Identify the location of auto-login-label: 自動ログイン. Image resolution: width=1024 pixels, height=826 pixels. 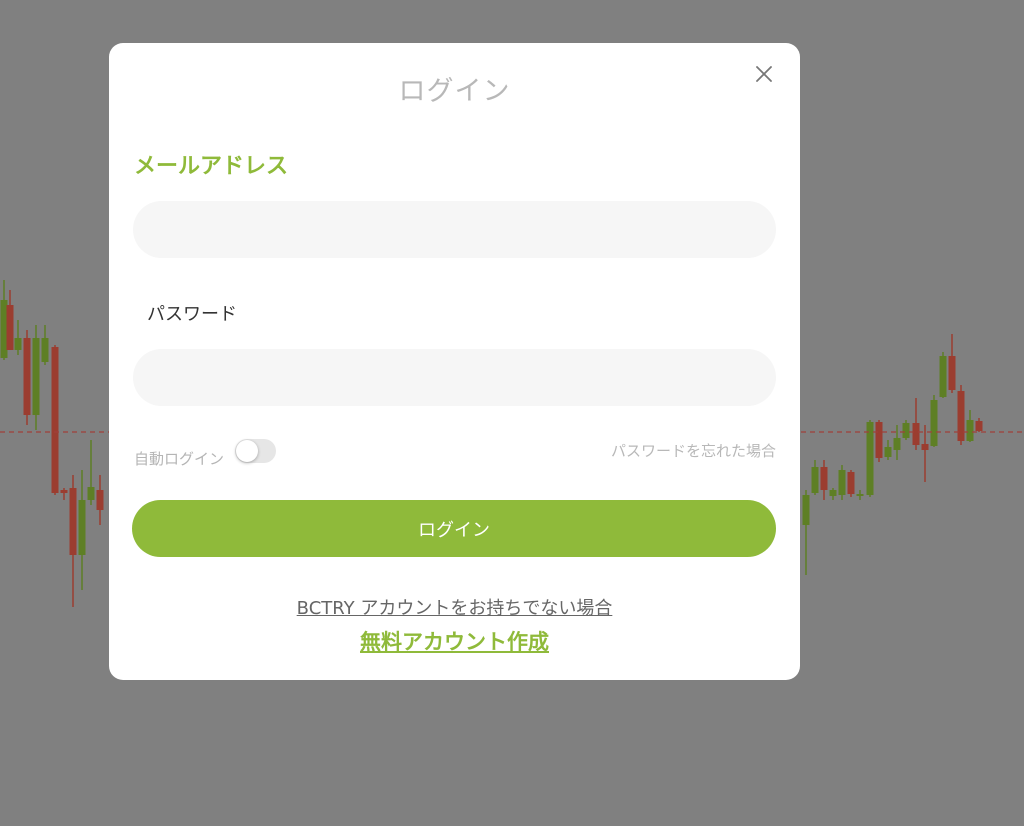
(179, 459).